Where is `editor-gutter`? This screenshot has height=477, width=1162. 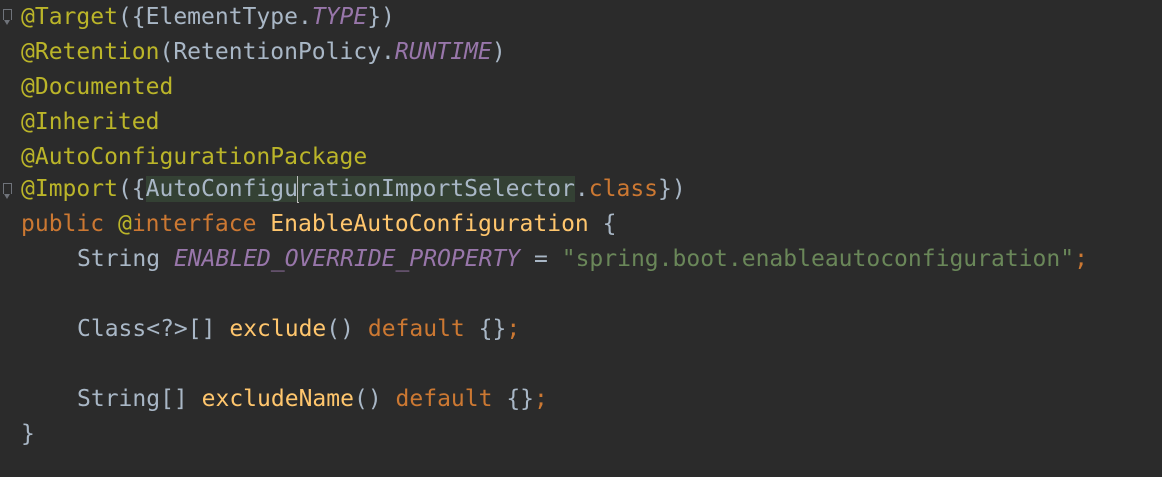
editor-gutter is located at coordinates (10, 238).